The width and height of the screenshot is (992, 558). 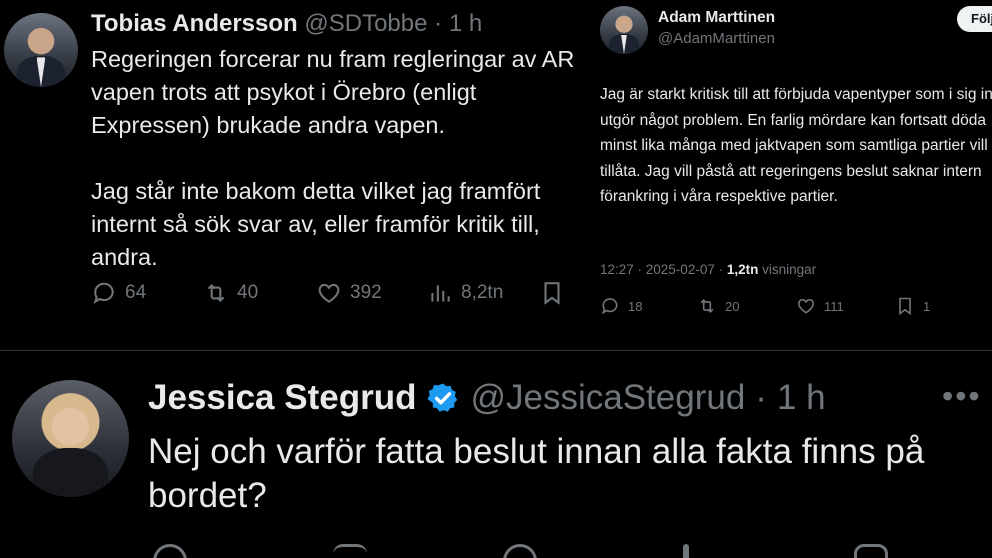 I want to click on views-count: 8,2tn, so click(x=482, y=292).